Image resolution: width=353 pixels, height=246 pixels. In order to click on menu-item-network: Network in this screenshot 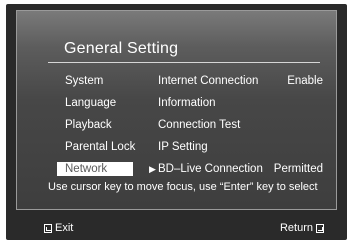, I will do `click(95, 169)`.